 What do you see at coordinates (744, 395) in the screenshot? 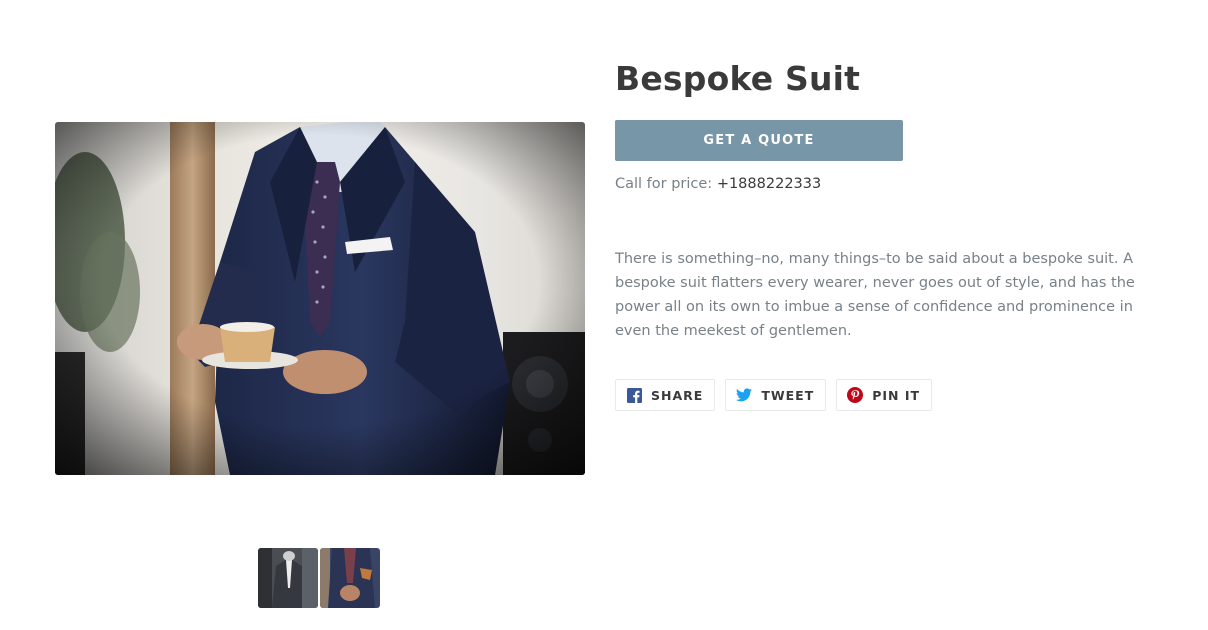
I see `twitter-icon` at bounding box center [744, 395].